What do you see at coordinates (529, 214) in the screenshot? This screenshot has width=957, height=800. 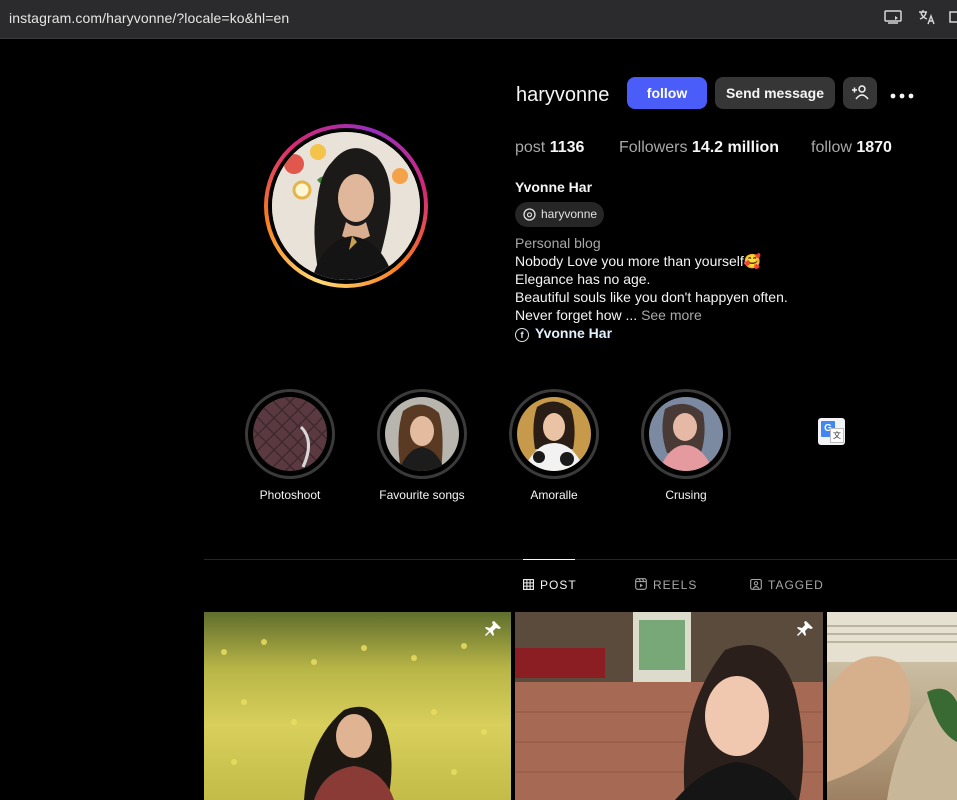 I see `threads-icon` at bounding box center [529, 214].